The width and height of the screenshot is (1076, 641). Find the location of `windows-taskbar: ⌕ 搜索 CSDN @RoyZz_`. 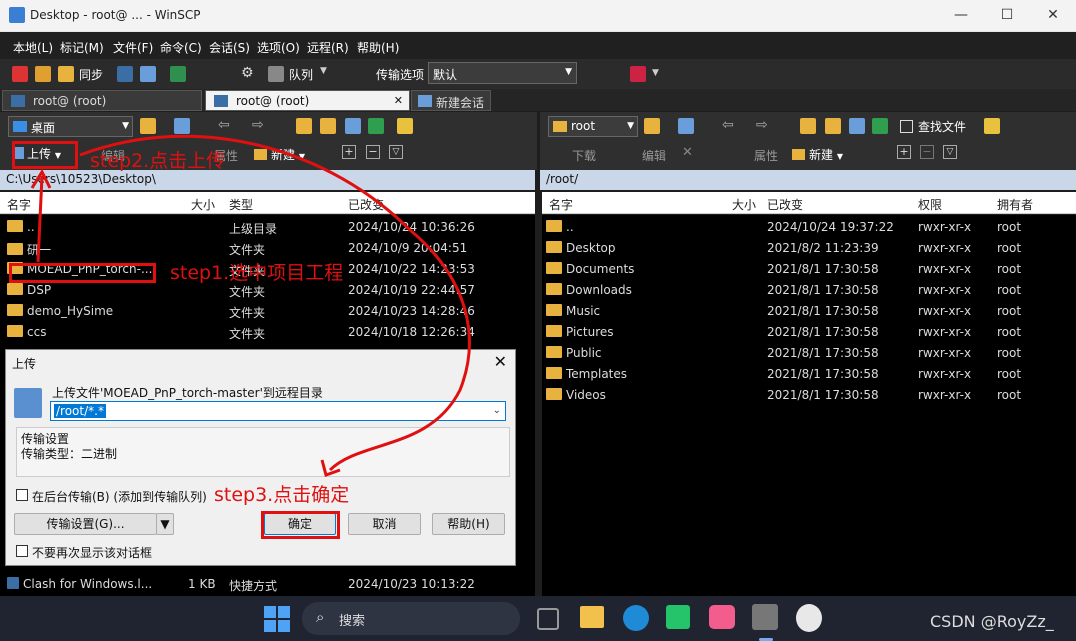

windows-taskbar: ⌕ 搜索 CSDN @RoyZz_ is located at coordinates (538, 618).